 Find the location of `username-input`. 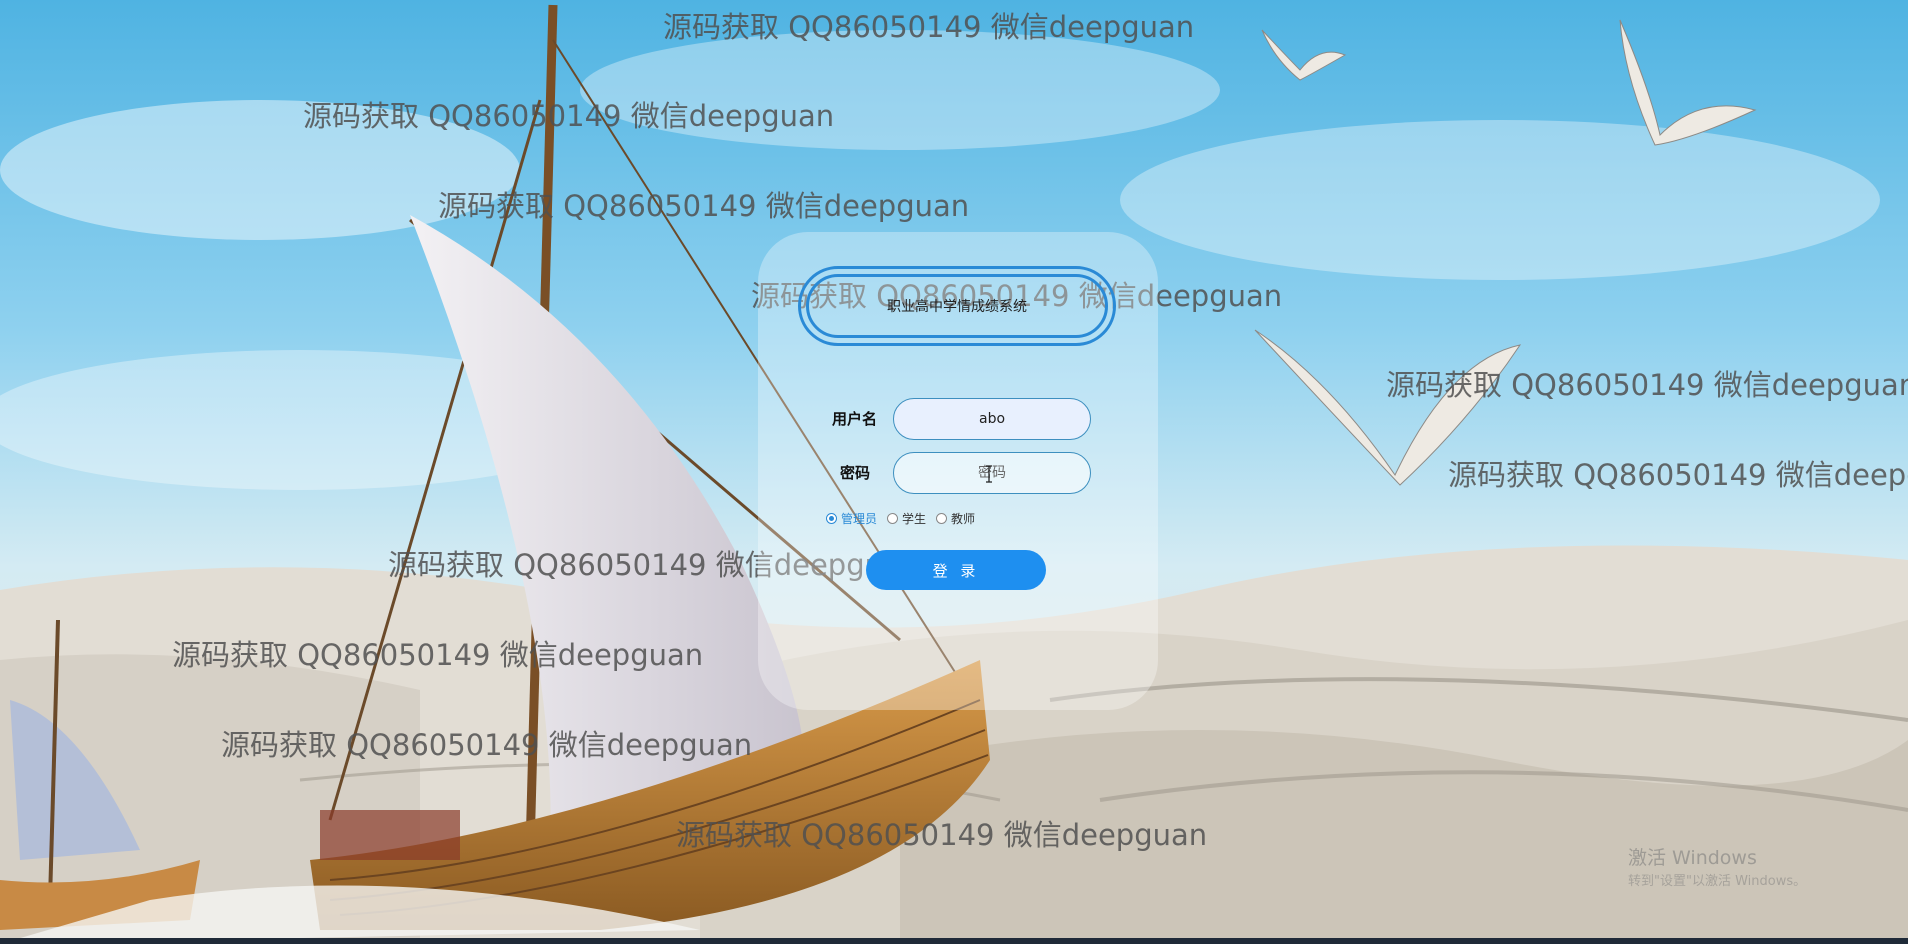

username-input is located at coordinates (992, 419).